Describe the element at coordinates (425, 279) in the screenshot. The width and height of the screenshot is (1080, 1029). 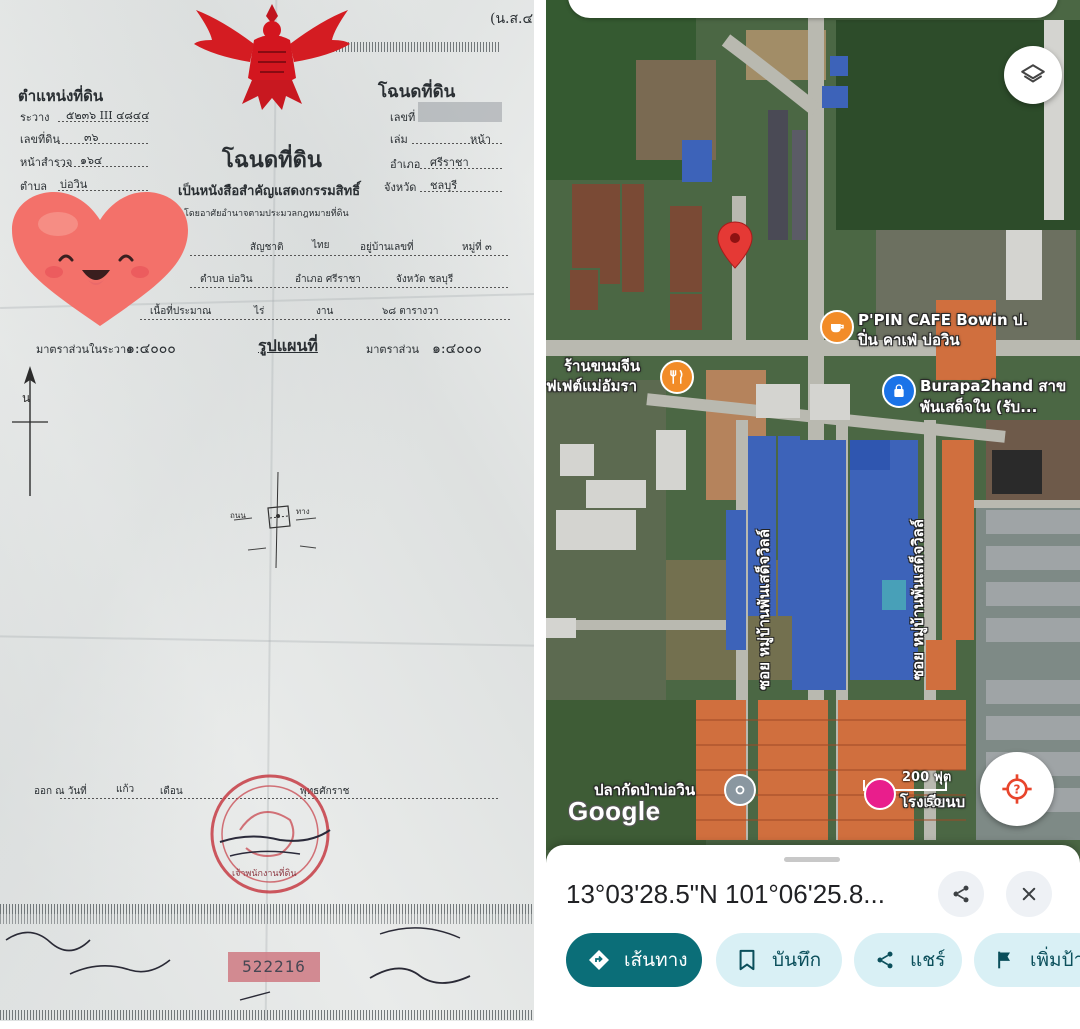
I see `province-text: จังหวัด ชลบุรี` at that location.